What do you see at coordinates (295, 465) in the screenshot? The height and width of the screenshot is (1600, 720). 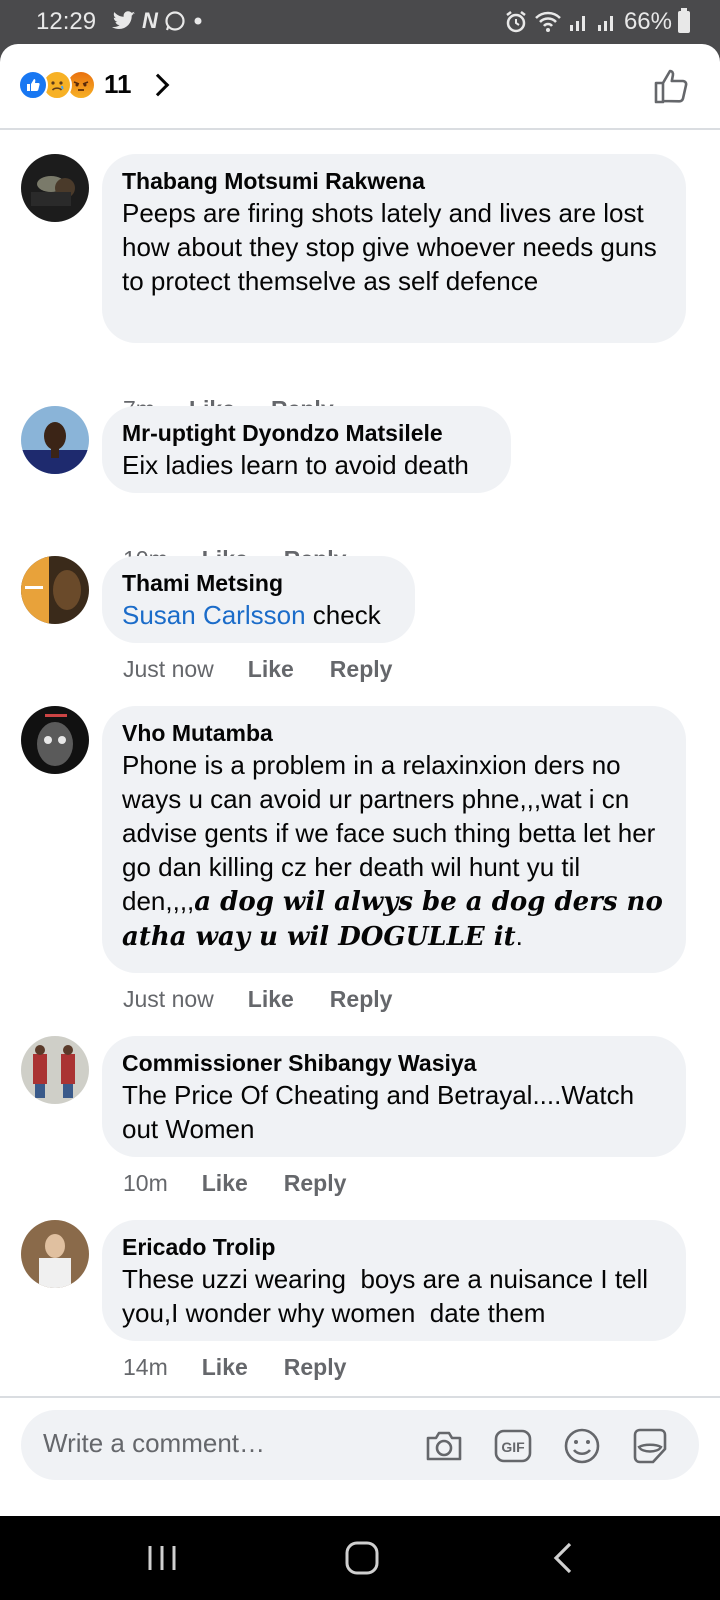 I see `comment-text: Eix ladies learn to avoid death` at bounding box center [295, 465].